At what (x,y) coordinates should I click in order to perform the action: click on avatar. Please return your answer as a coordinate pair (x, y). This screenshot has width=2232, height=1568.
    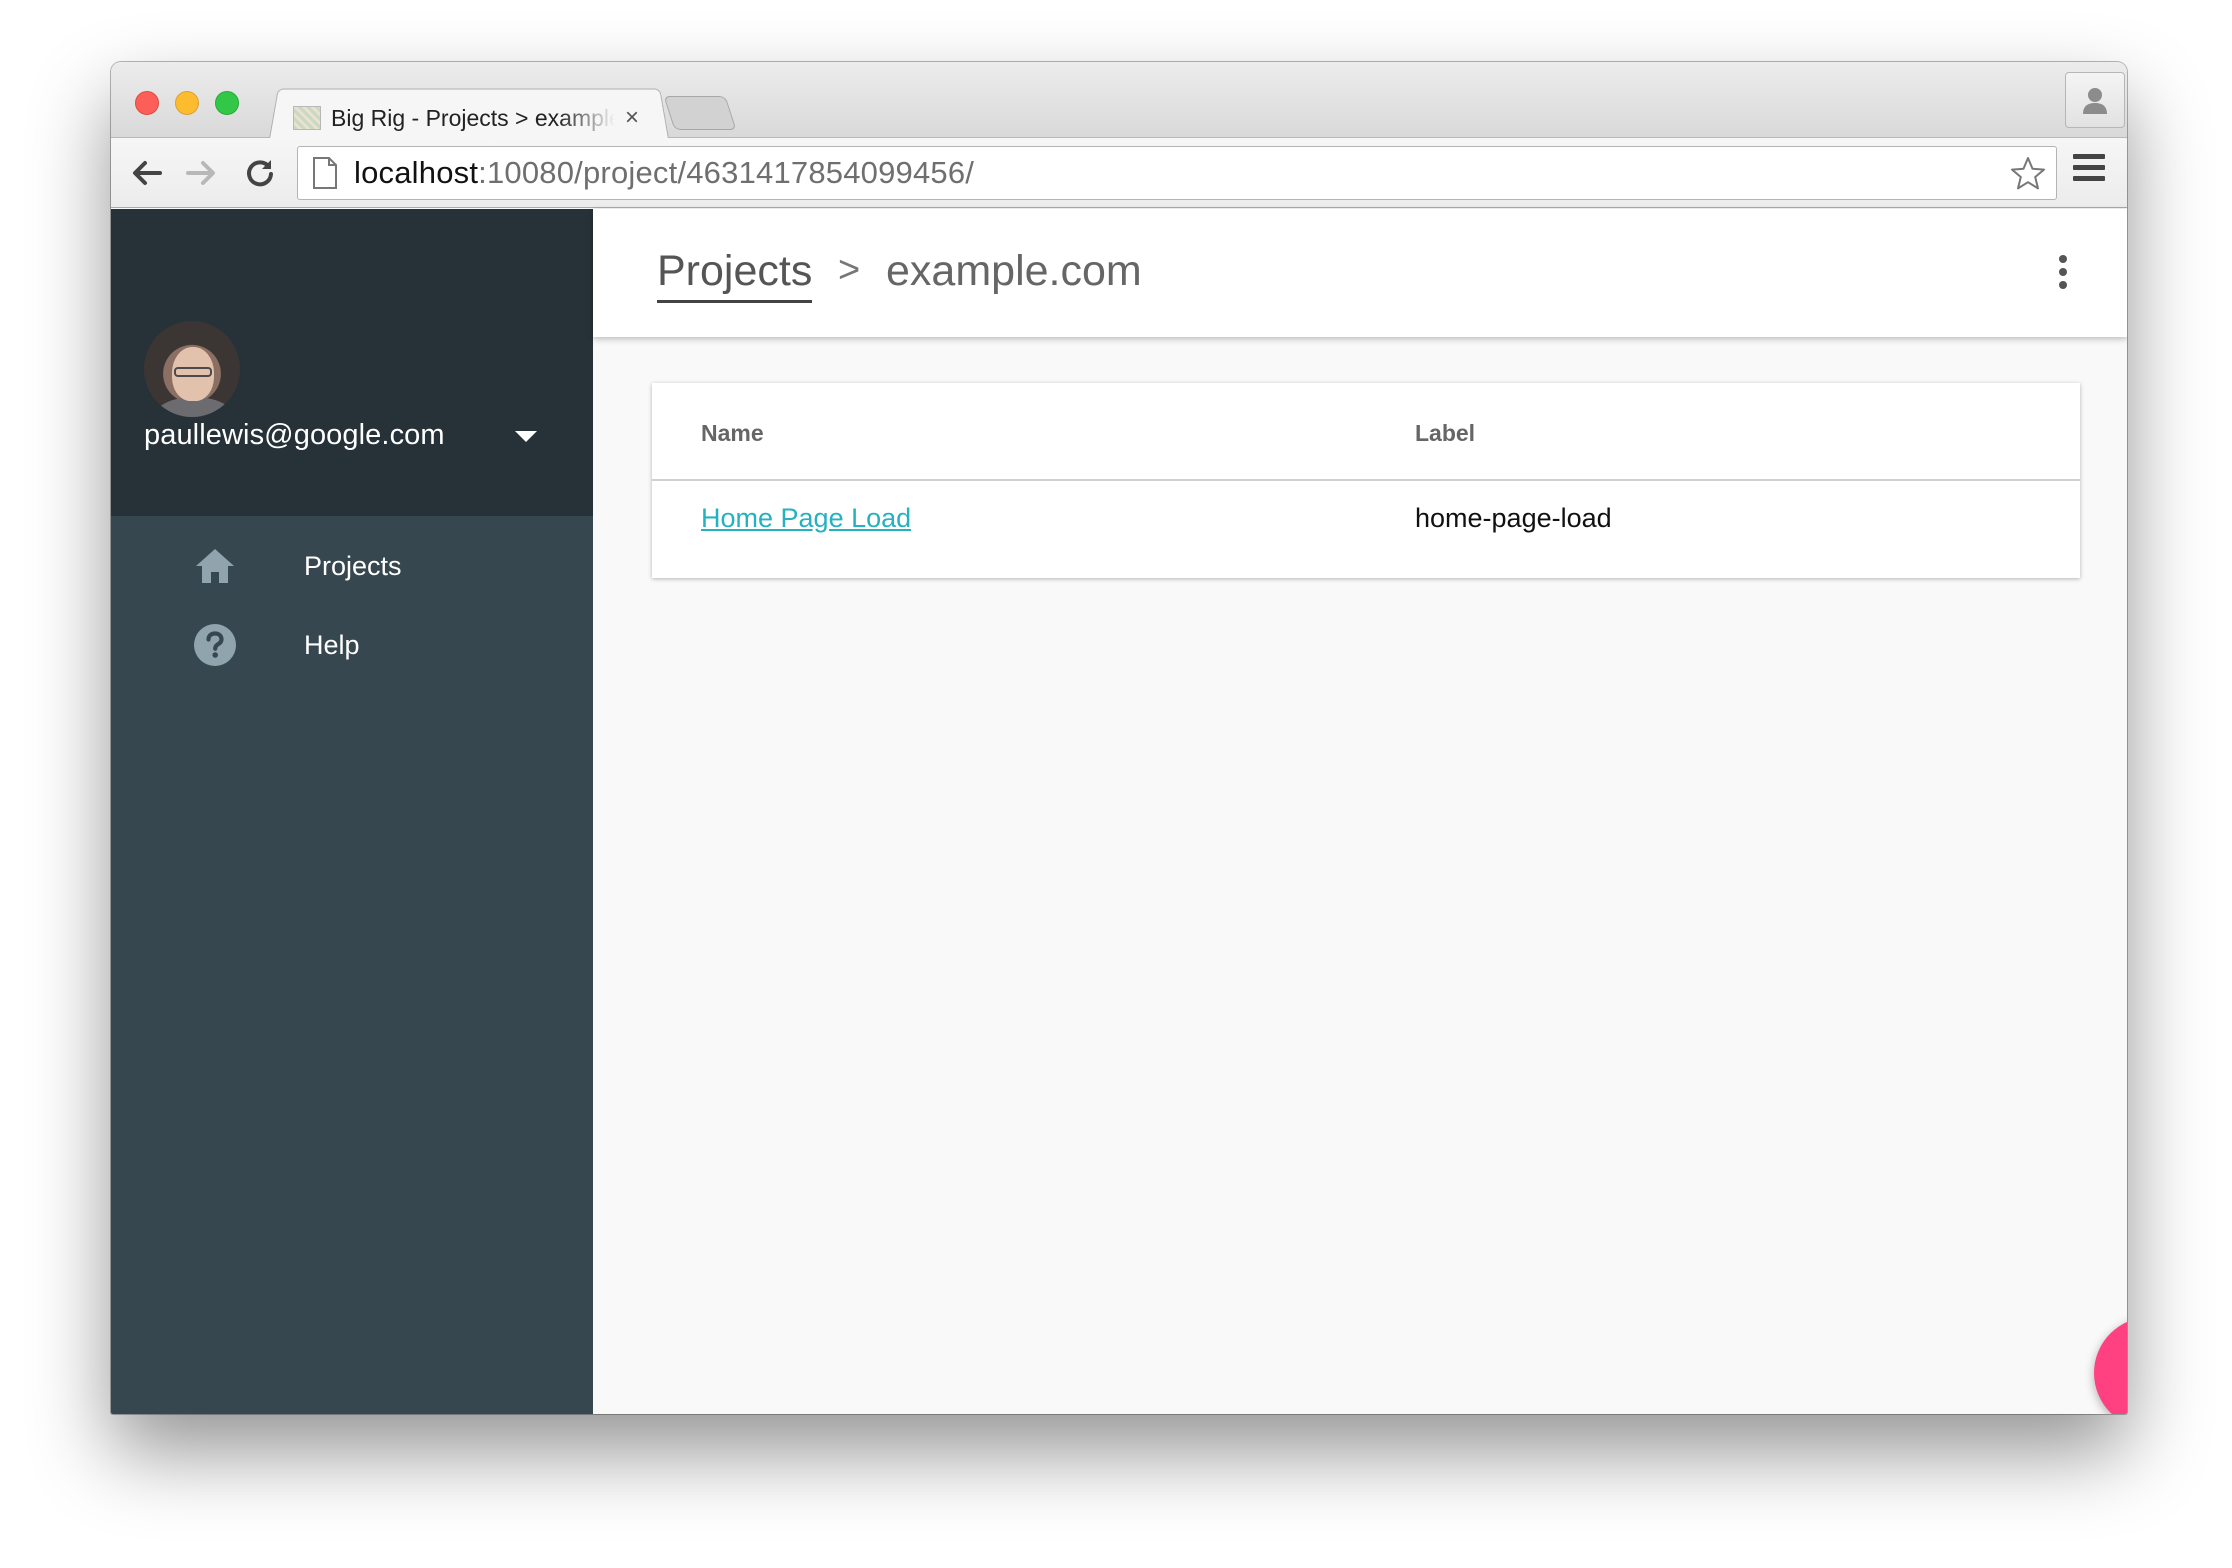
    Looking at the image, I should click on (192, 369).